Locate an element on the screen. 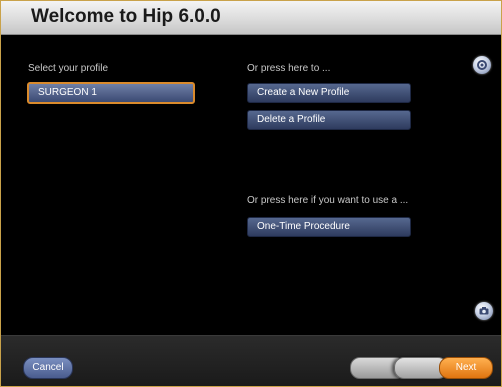 This screenshot has height=387, width=502. one-time-procedure-button: One-Time Procedure is located at coordinates (329, 227).